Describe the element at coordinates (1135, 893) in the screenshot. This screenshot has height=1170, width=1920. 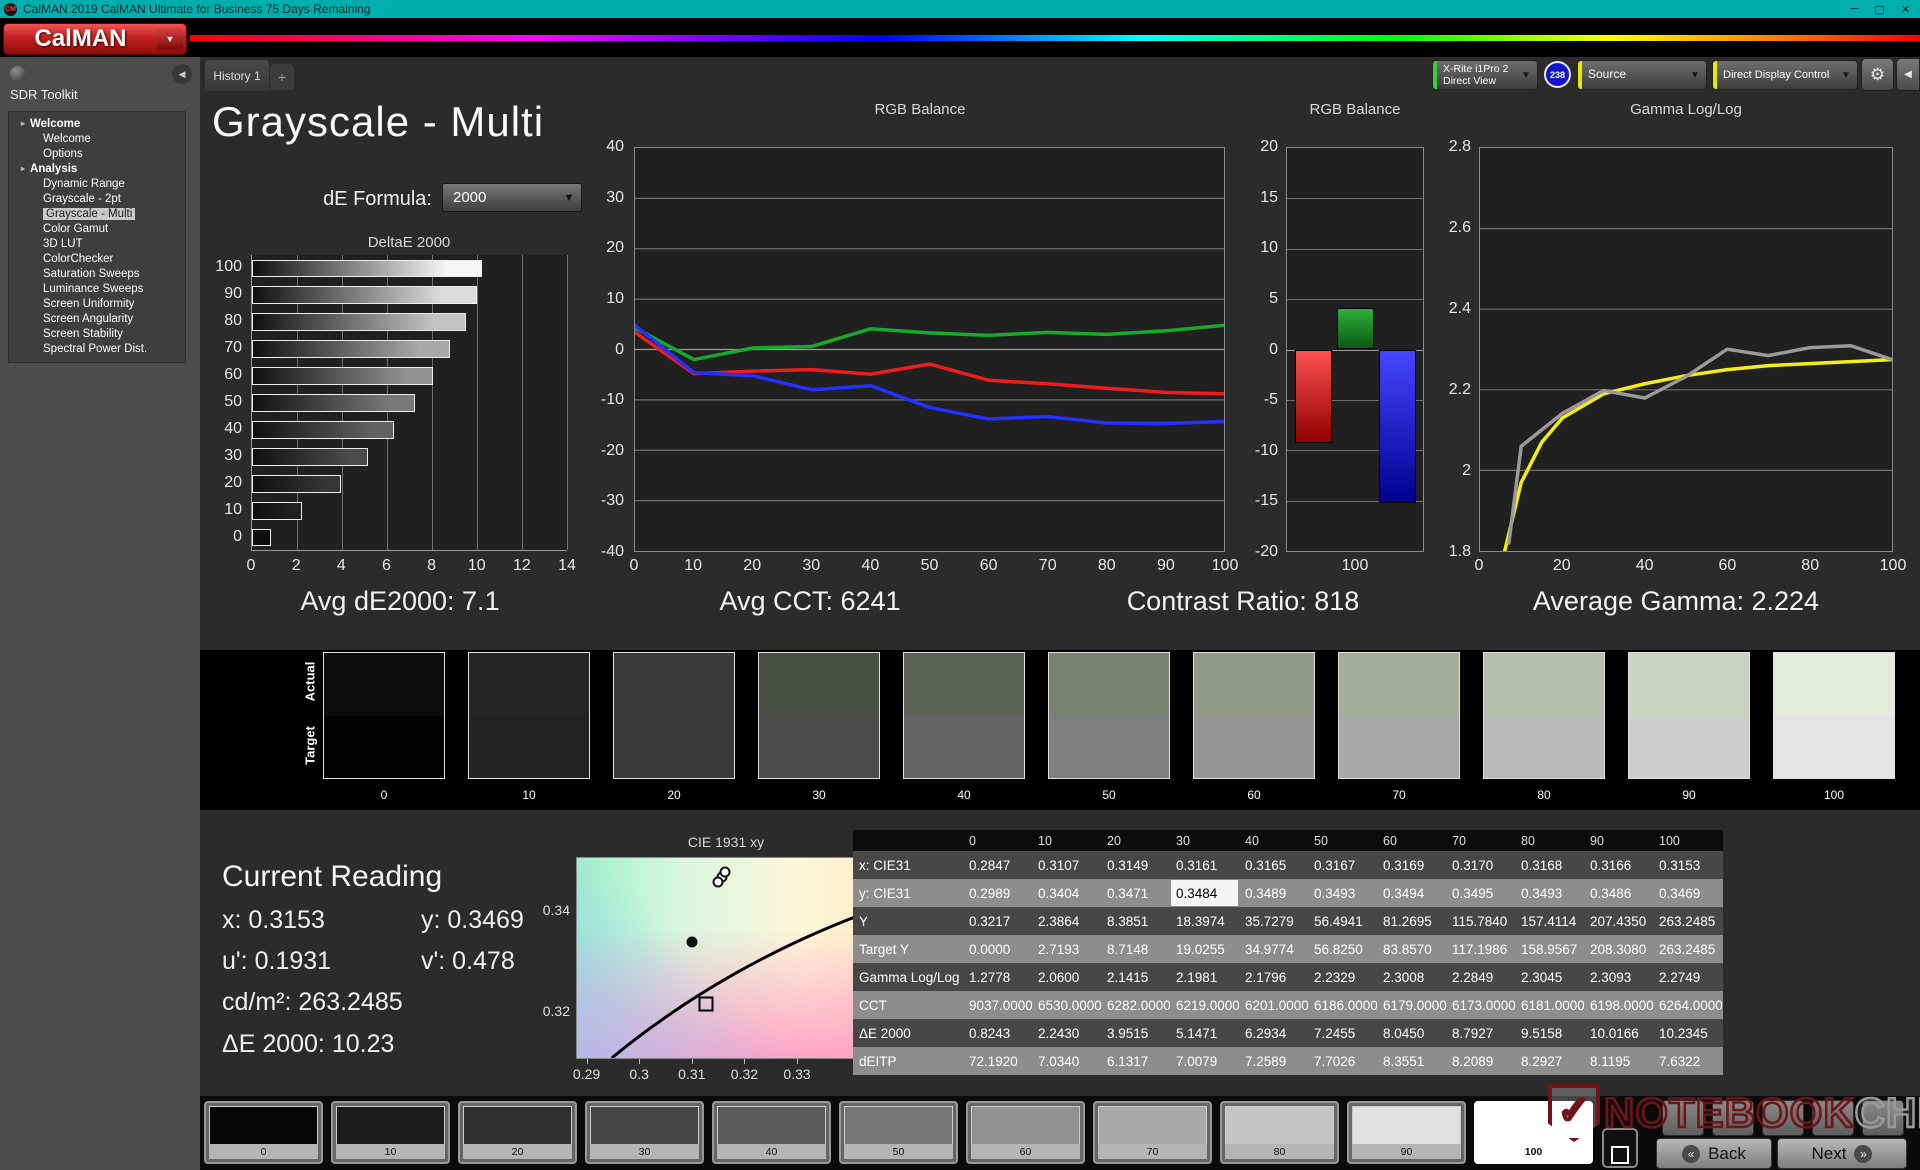
I see `table-cell: 0.3471` at that location.